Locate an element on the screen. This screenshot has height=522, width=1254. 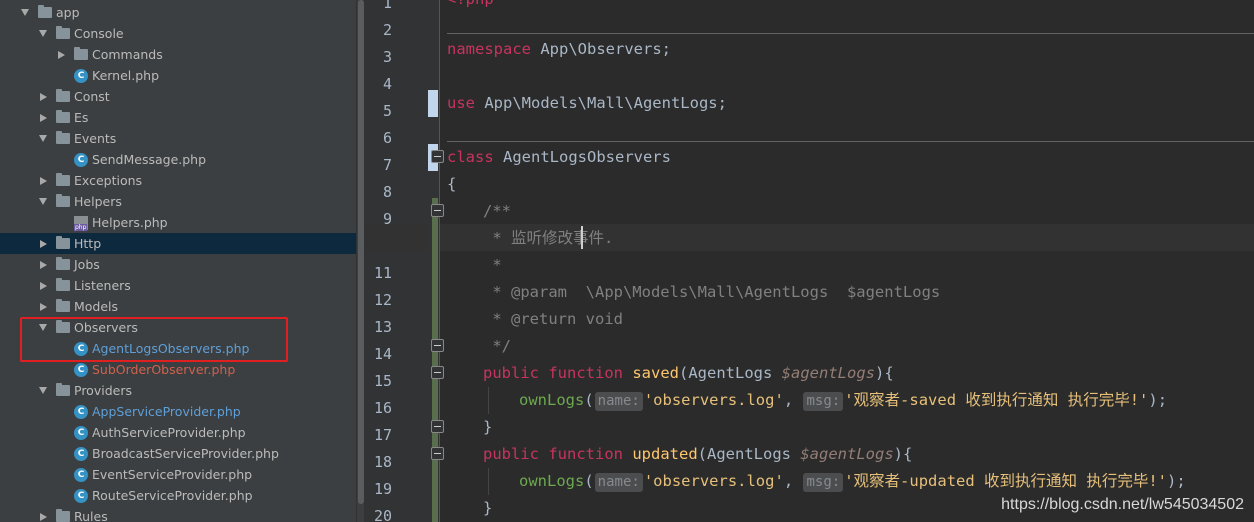
vcs-change-marker is located at coordinates (433, 103).